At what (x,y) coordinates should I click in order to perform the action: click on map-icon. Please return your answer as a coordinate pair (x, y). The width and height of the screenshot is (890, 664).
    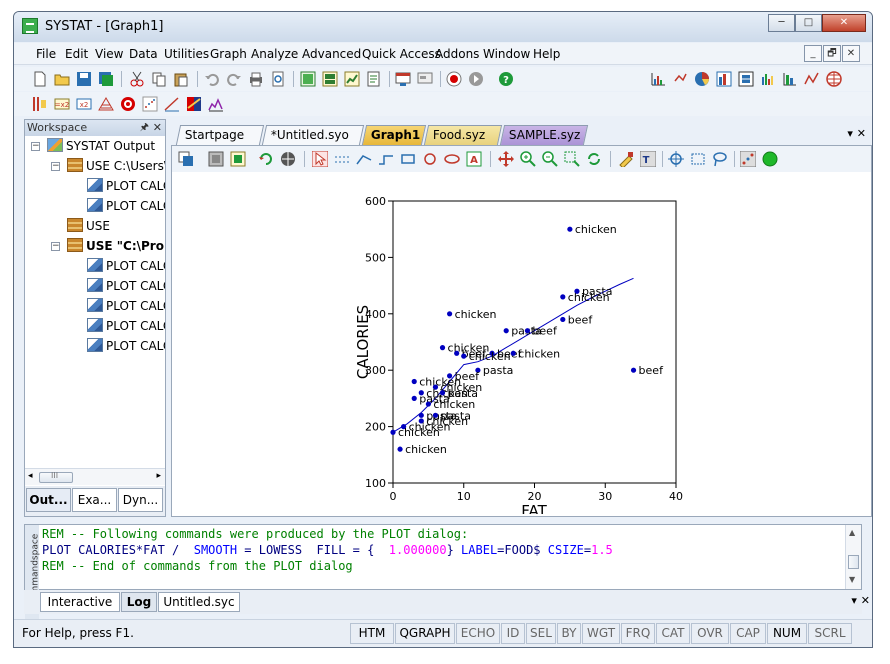
    Looking at the image, I should click on (834, 79).